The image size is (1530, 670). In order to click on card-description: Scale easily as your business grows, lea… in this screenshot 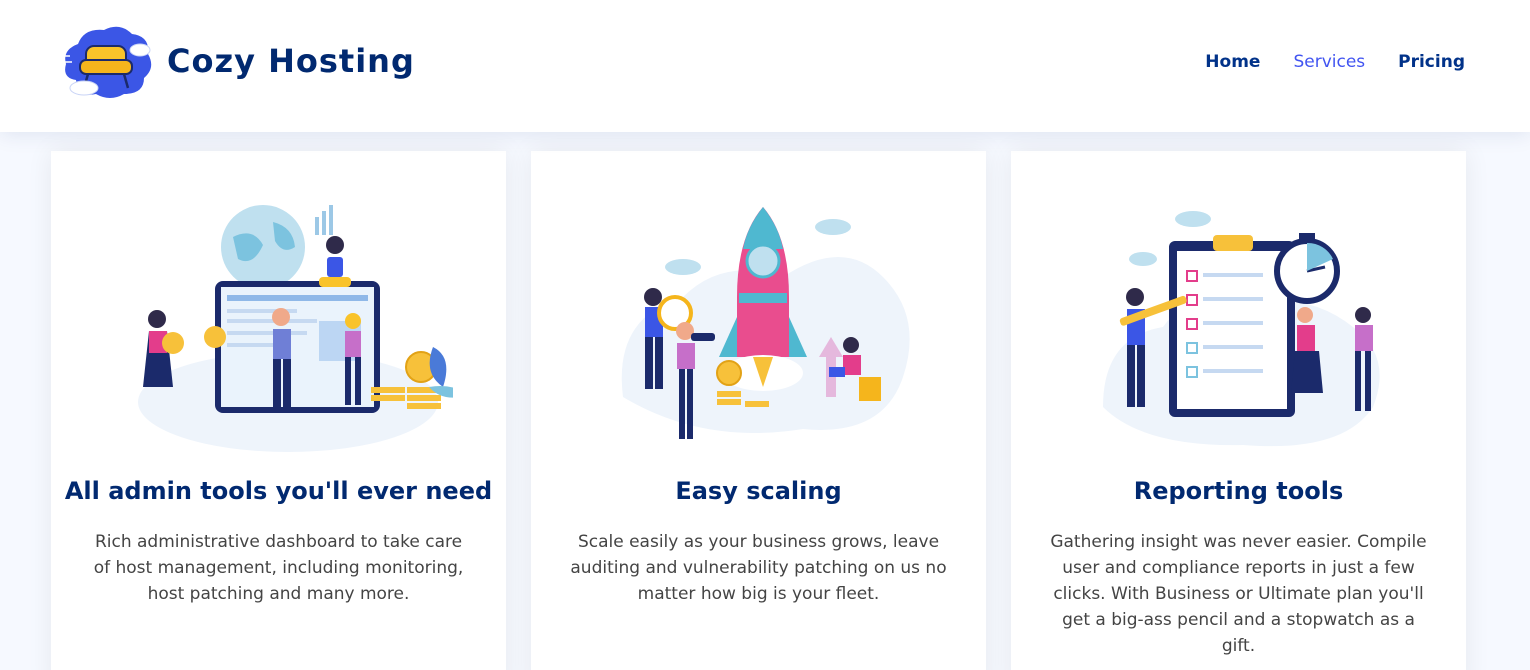, I will do `click(758, 568)`.